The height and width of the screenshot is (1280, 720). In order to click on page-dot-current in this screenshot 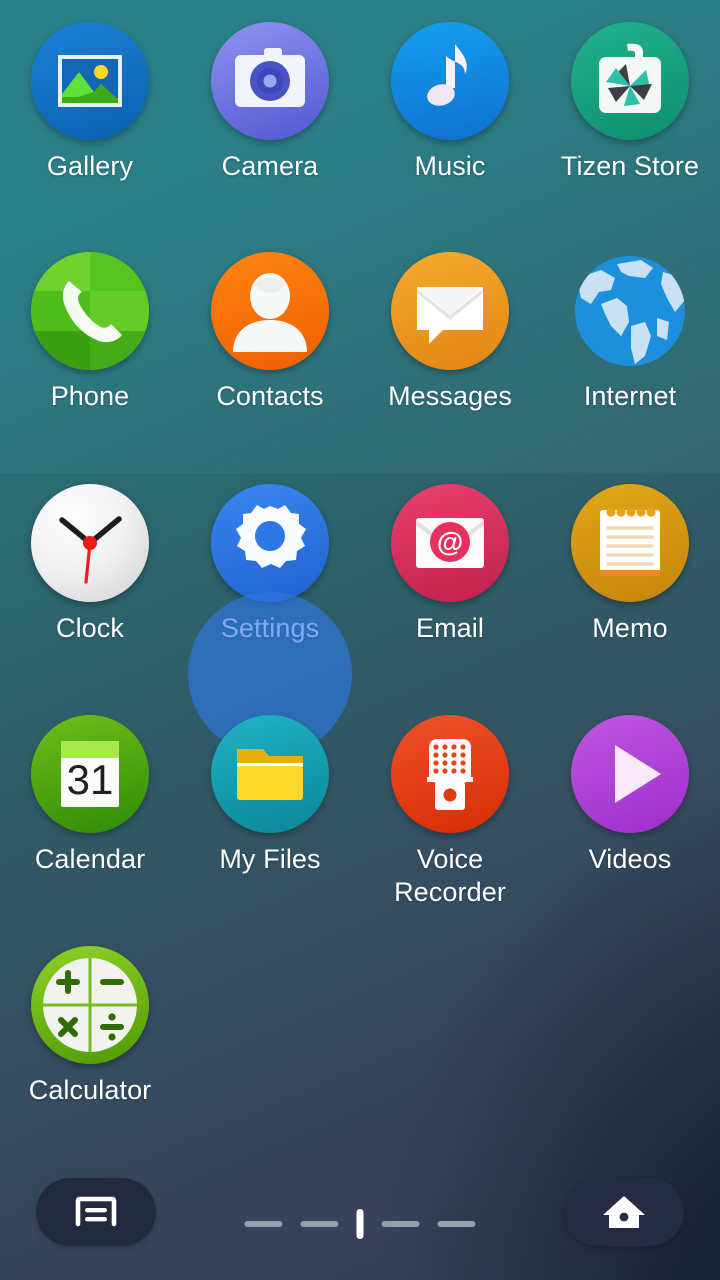, I will do `click(360, 1224)`.